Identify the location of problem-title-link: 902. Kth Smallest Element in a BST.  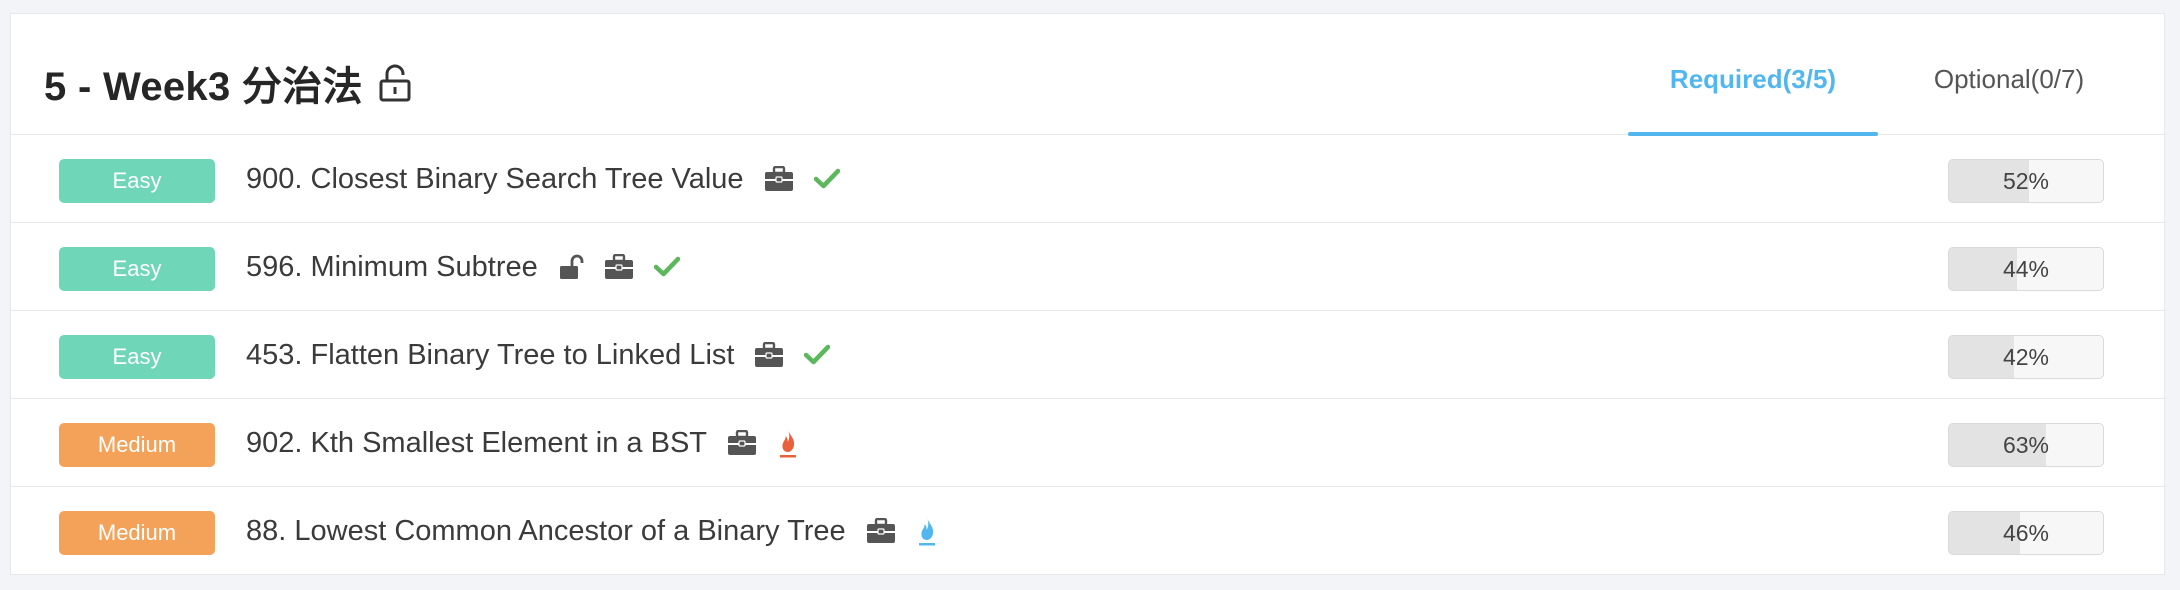
(476, 443).